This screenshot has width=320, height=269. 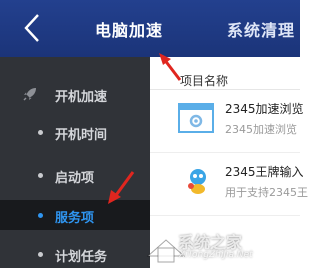 What do you see at coordinates (261, 129) in the screenshot?
I see `item-description: 2345加速浏览` at bounding box center [261, 129].